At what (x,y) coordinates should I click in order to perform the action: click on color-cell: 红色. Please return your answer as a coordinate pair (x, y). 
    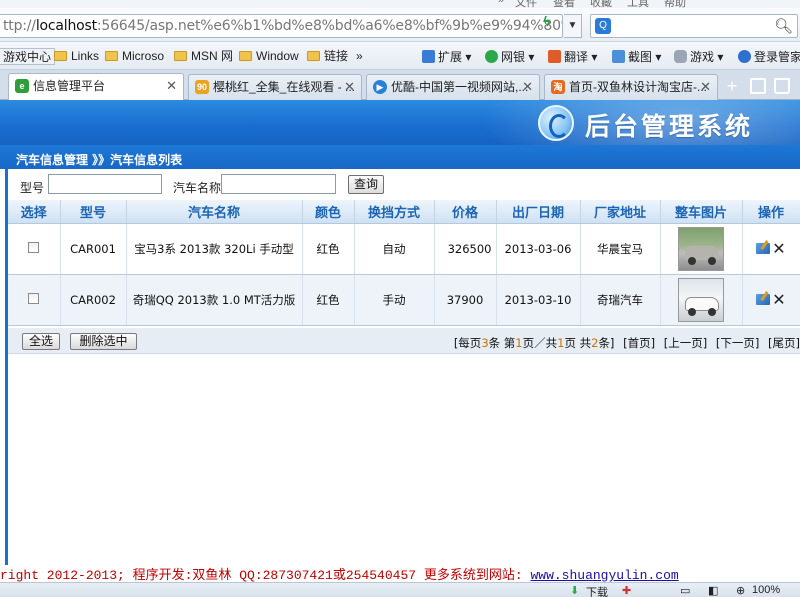
    Looking at the image, I should click on (328, 300).